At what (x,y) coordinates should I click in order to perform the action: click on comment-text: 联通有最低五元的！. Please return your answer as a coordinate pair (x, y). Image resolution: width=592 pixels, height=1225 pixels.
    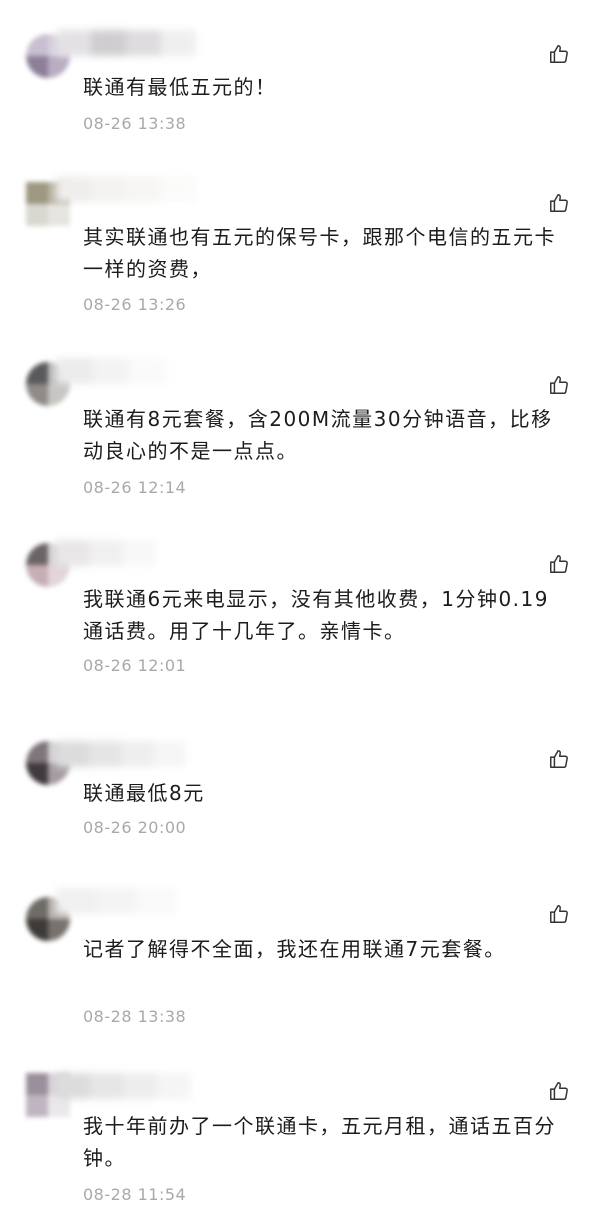
    Looking at the image, I should click on (180, 87).